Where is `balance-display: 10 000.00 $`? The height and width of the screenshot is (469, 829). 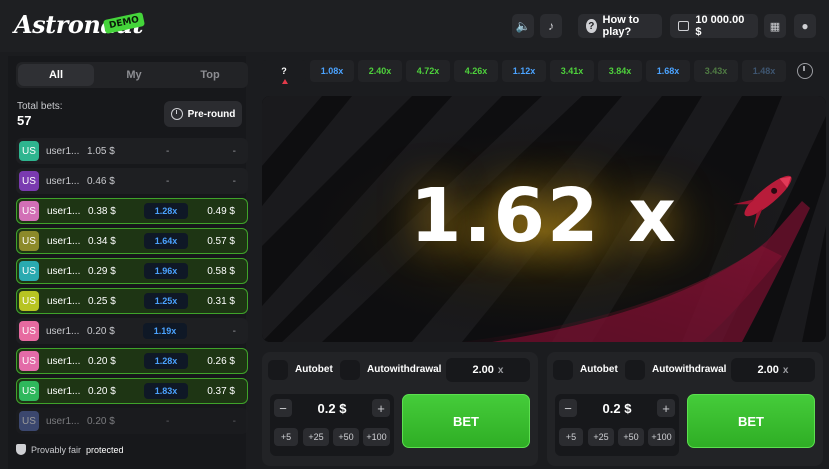 balance-display: 10 000.00 $ is located at coordinates (714, 26).